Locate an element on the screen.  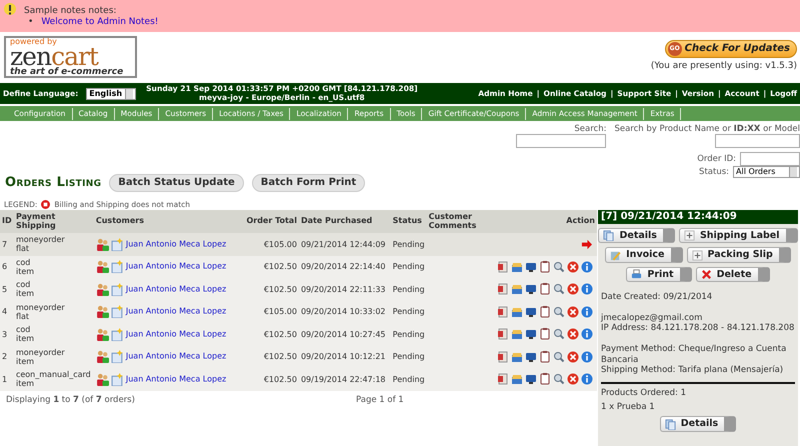
order-row: 1 ceon_manual_card item Juan Antonio Meca Lopez €102.50 09/19/2014 22:47:18 Pending is located at coordinates (298, 379).